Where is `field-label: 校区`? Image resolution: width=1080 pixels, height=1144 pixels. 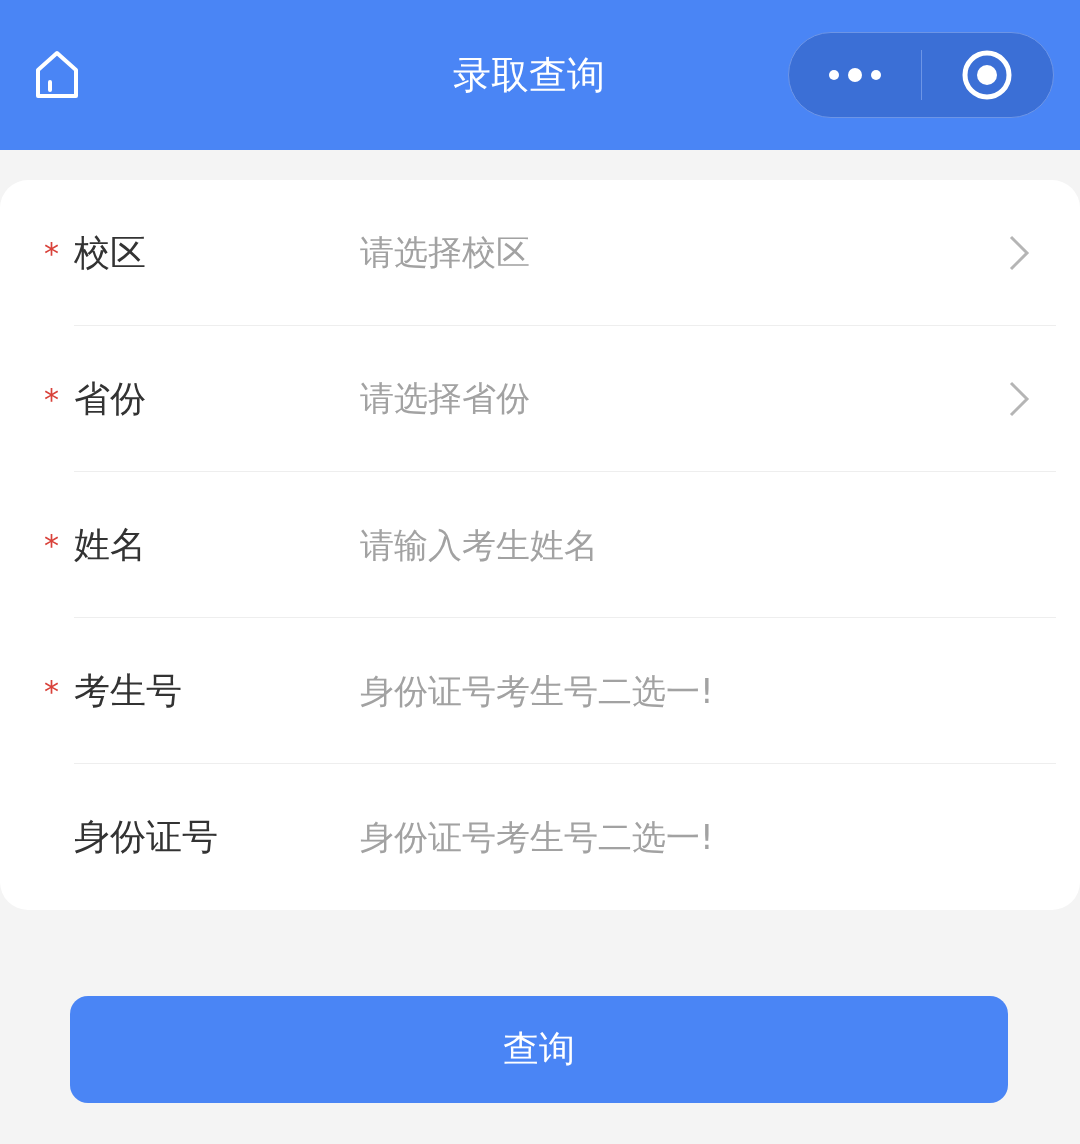
field-label: 校区 is located at coordinates (110, 252).